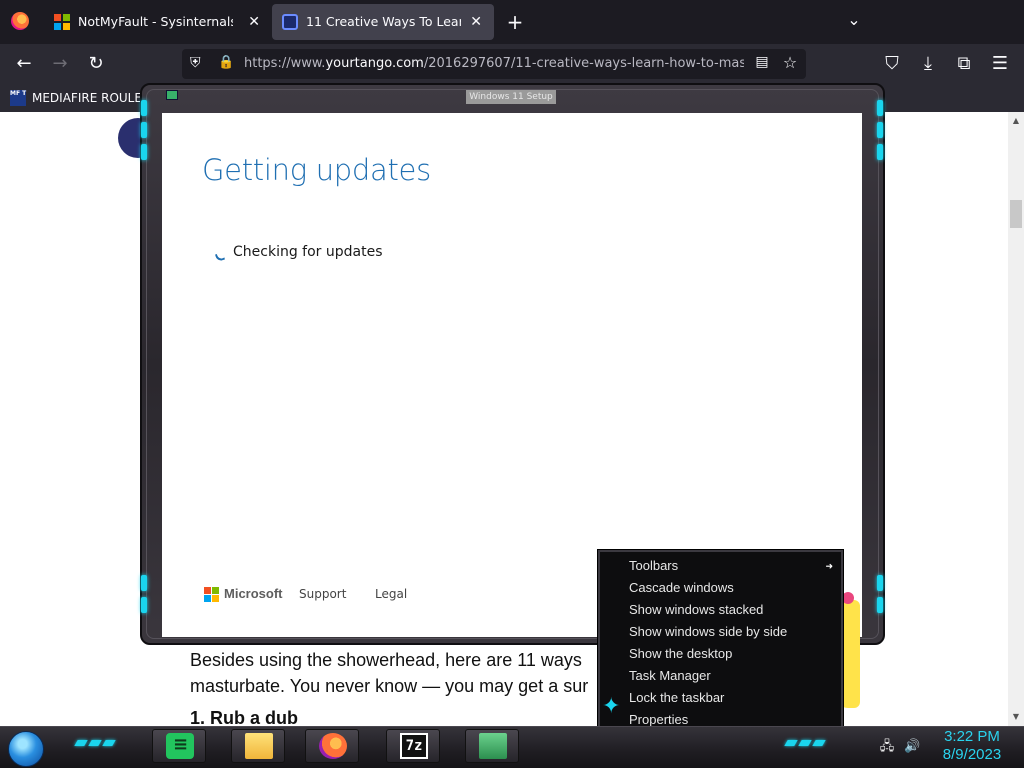  Describe the element at coordinates (244, 717) in the screenshot. I see `article-subheading: 1. Rub a dub` at that location.